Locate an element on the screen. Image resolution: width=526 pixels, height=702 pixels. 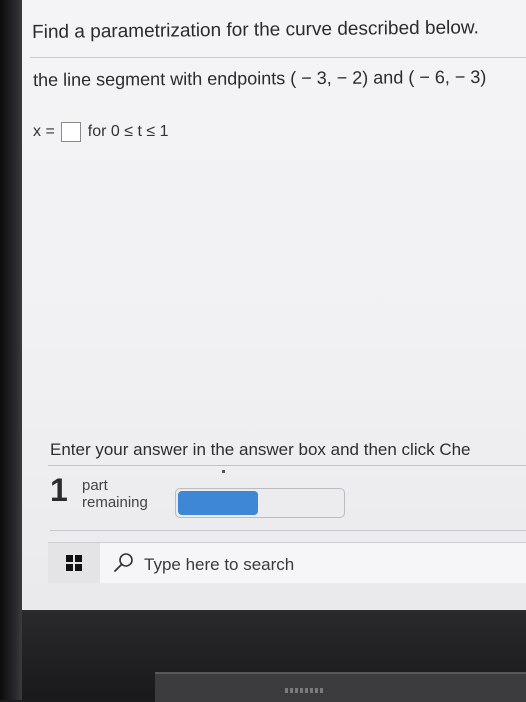
taskbar: Type here to search is located at coordinates (287, 562).